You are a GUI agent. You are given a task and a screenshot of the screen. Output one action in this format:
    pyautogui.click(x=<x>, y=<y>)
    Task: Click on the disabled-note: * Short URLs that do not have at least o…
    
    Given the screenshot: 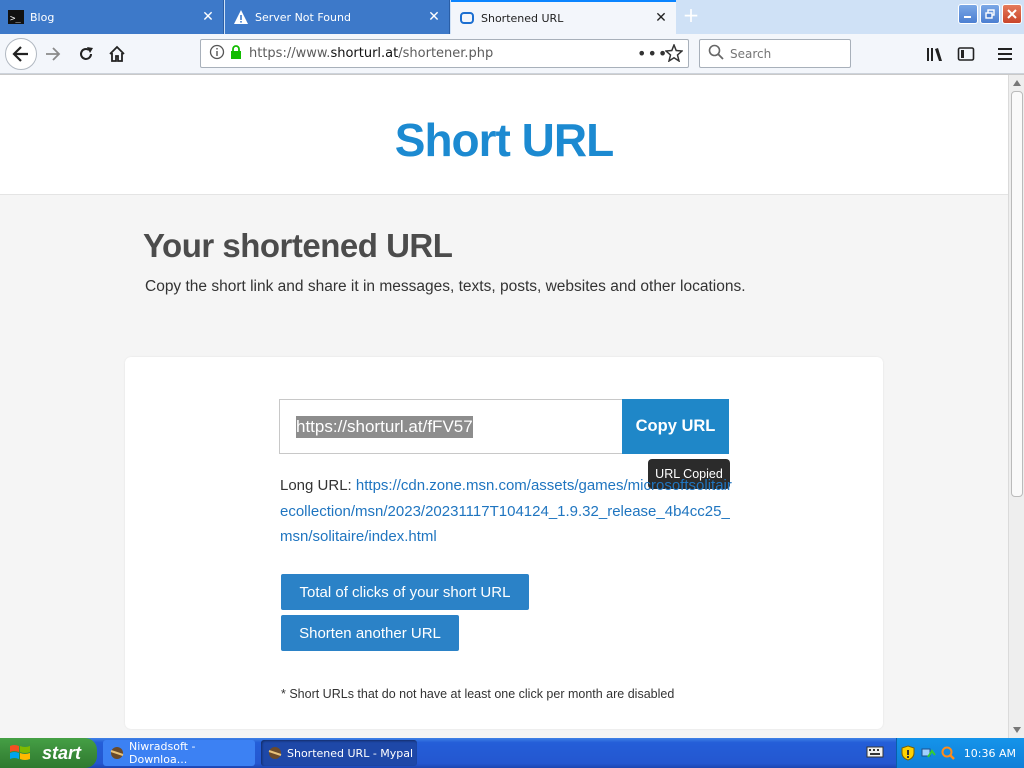 What is the action you would take?
    pyautogui.click(x=478, y=694)
    